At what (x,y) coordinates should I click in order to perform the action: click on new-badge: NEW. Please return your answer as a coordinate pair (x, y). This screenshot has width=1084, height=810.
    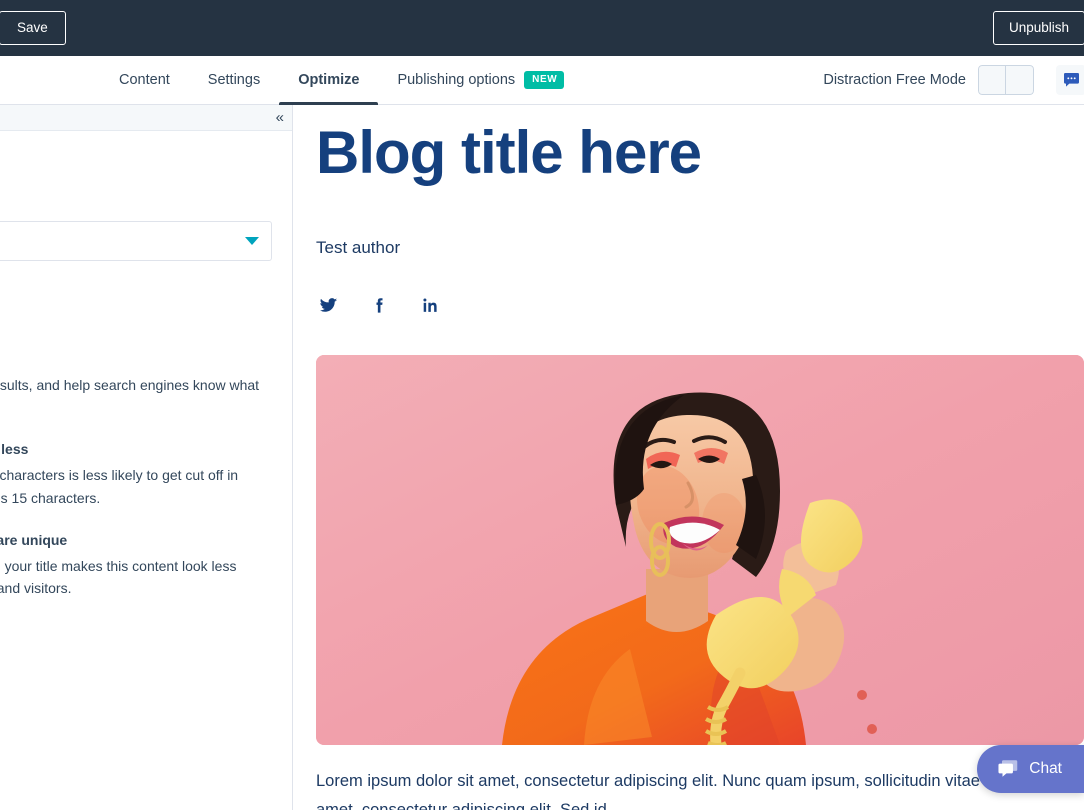
    Looking at the image, I should click on (544, 80).